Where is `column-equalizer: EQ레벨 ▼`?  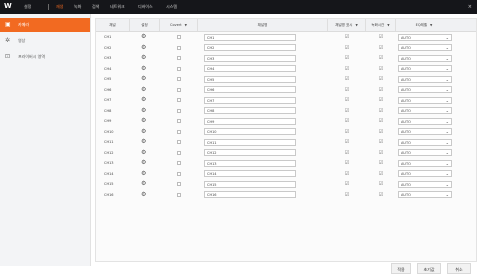
column-equalizer: EQ레벨 ▼ is located at coordinates (424, 25).